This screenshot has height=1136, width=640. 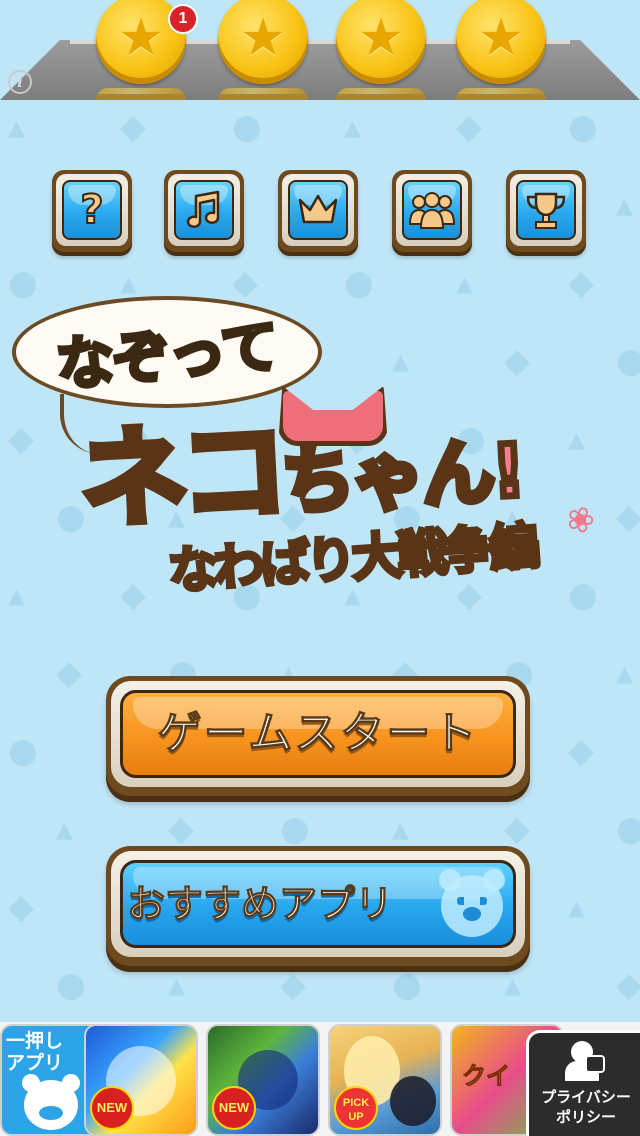 What do you see at coordinates (586, 1107) in the screenshot?
I see `privacy-policy-label: プライバシー ポリシー` at bounding box center [586, 1107].